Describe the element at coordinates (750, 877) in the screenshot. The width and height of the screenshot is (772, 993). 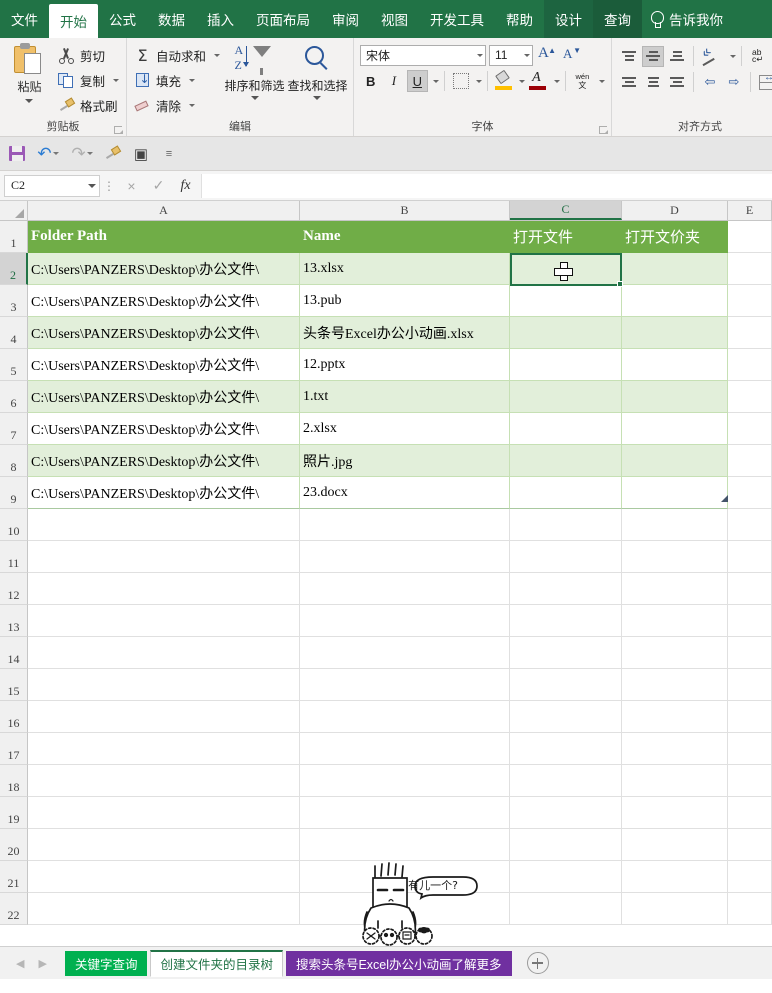
I see `cell-E21` at that location.